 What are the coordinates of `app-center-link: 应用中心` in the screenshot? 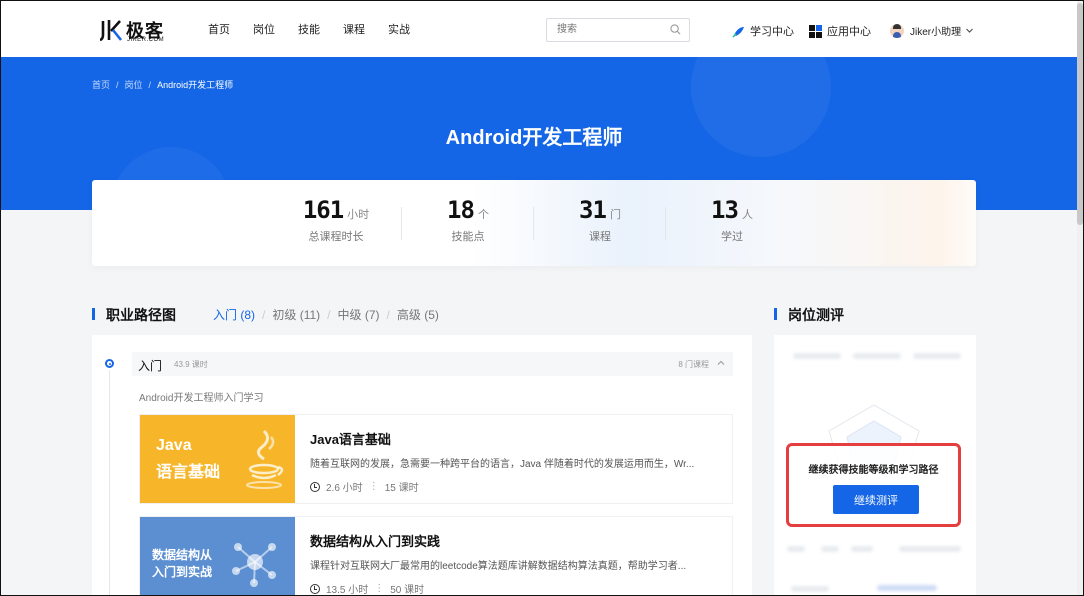 It's located at (840, 31).